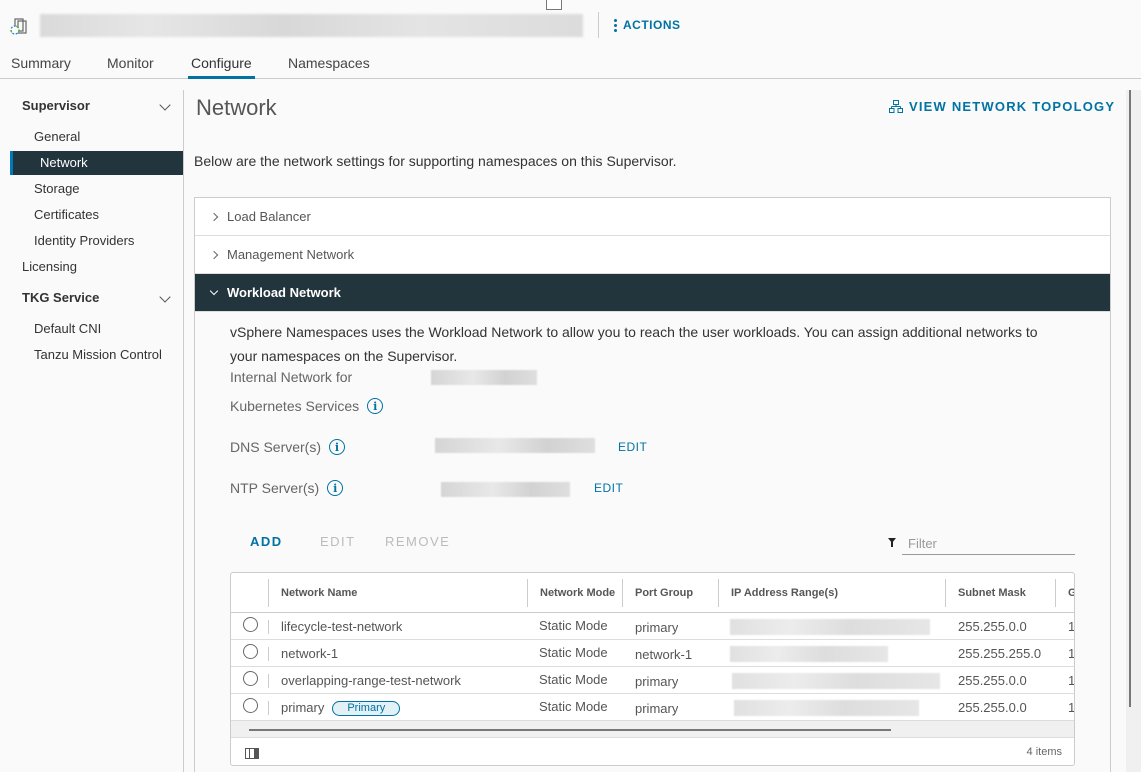 This screenshot has height=772, width=1141. What do you see at coordinates (417, 541) in the screenshot?
I see `remove-network-button: REMOVE` at bounding box center [417, 541].